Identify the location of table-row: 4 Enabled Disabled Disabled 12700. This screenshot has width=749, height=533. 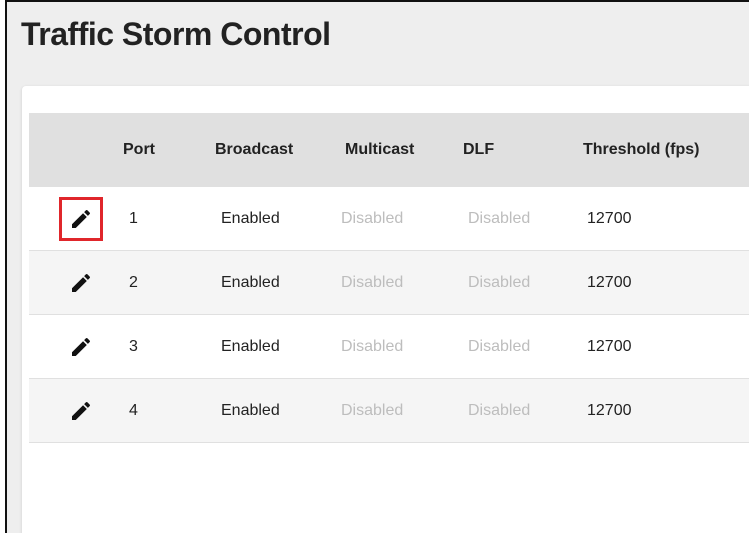
(389, 411).